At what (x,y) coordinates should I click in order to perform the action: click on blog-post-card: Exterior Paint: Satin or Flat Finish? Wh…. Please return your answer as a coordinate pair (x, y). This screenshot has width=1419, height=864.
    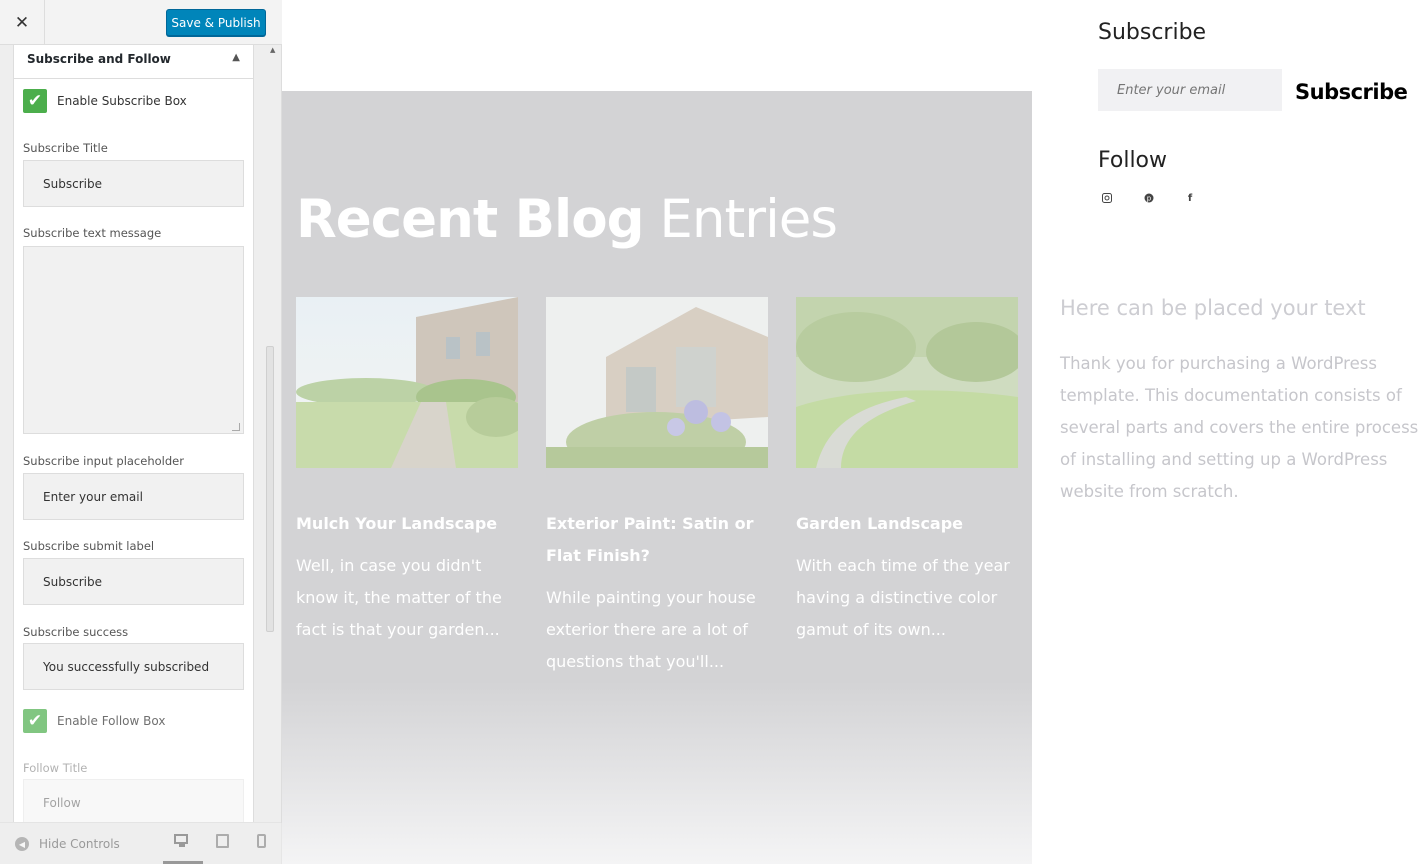
    Looking at the image, I should click on (657, 487).